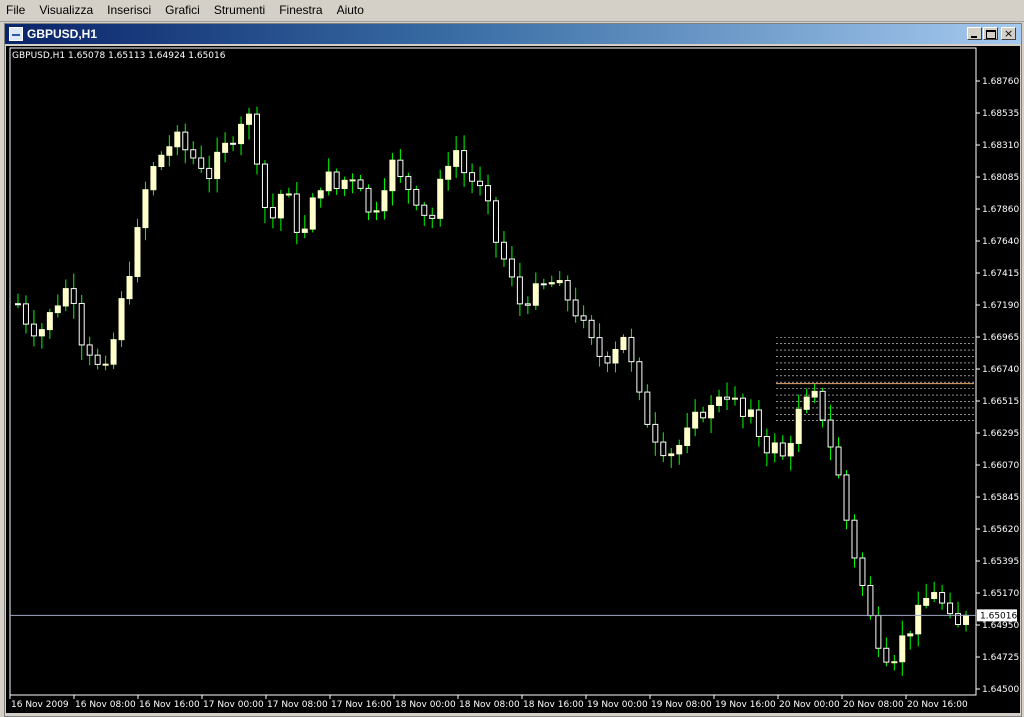  What do you see at coordinates (67, 10) in the screenshot?
I see `menu-visualizza: Visualizza` at bounding box center [67, 10].